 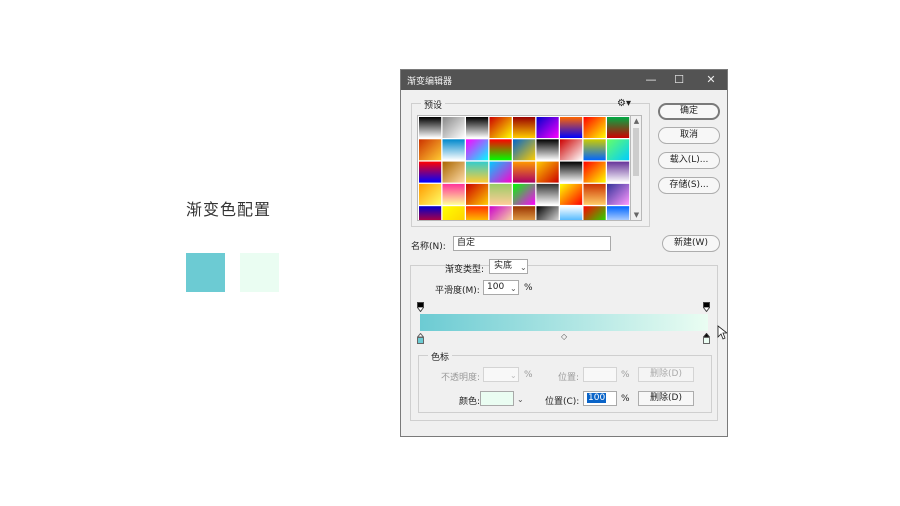 What do you see at coordinates (457, 291) in the screenshot?
I see `smoothness-label: 平滑度(M):` at bounding box center [457, 291].